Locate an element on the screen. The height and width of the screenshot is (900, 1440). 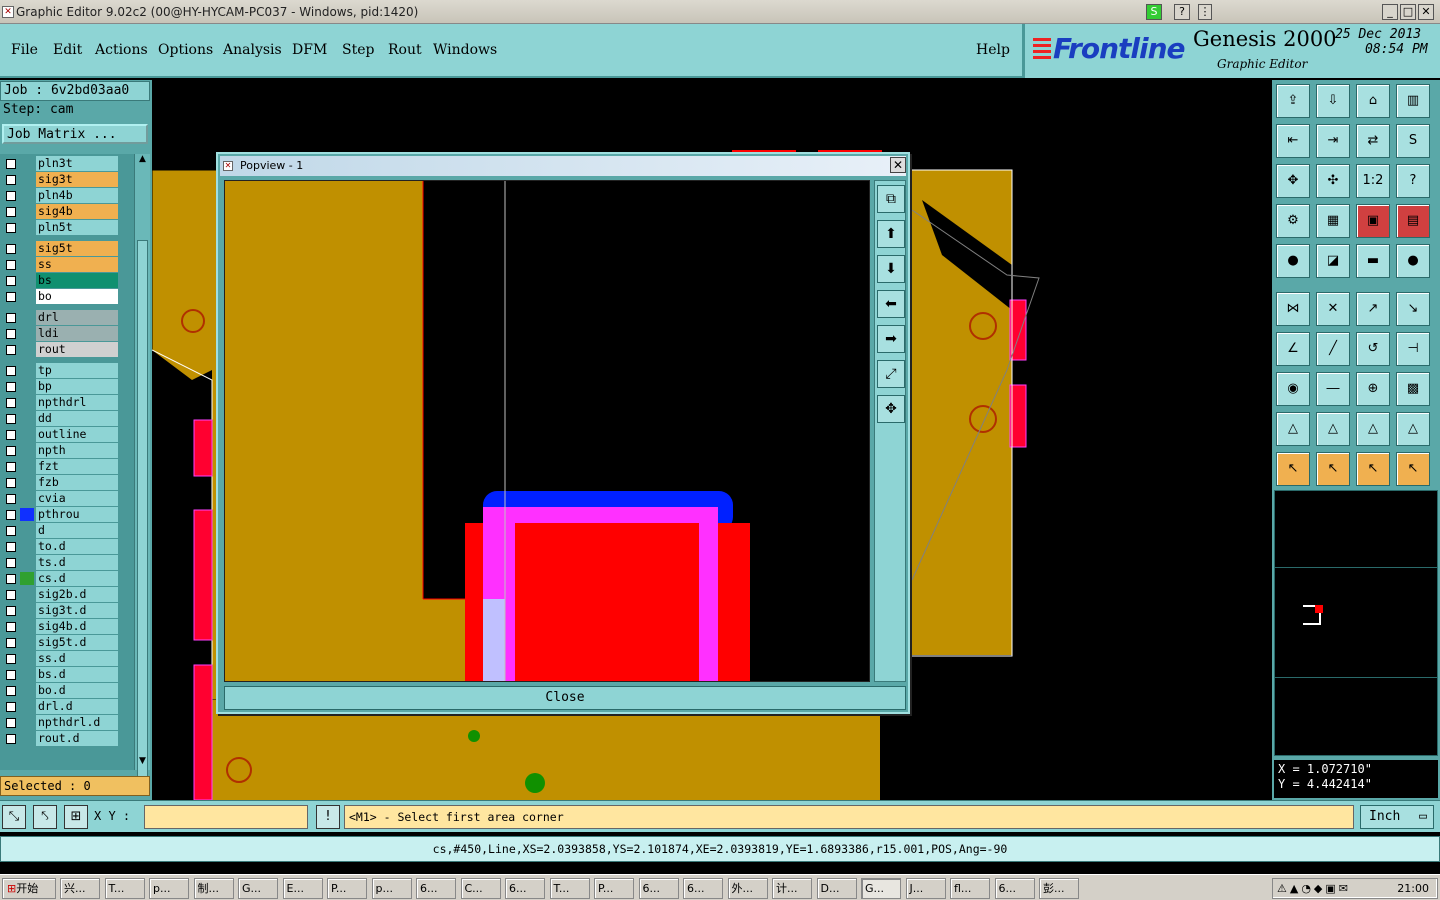
s-icon: S is located at coordinates (1154, 12).